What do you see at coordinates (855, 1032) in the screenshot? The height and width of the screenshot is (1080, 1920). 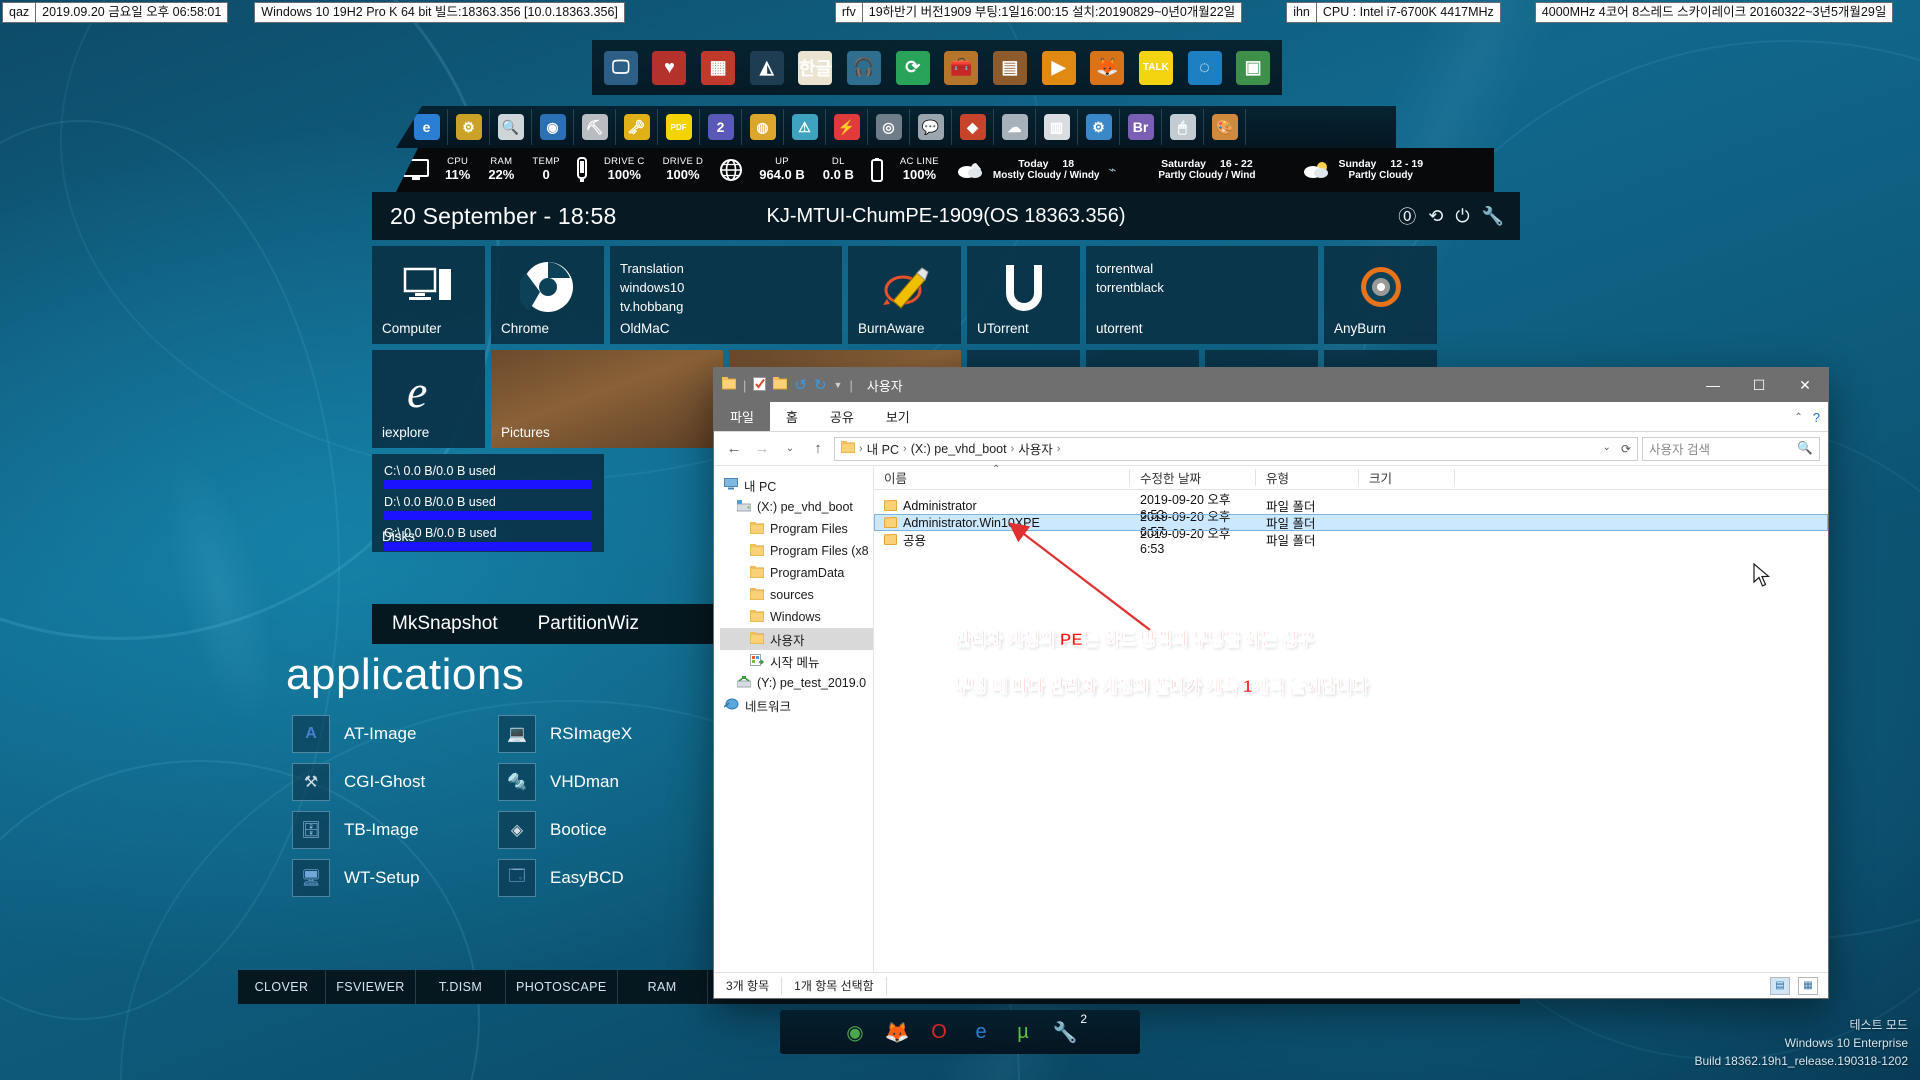 I see `taskbar-chrome-icon: ◉` at bounding box center [855, 1032].